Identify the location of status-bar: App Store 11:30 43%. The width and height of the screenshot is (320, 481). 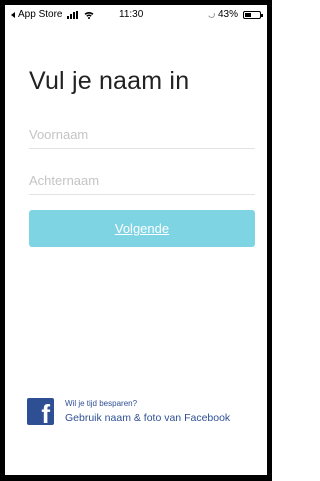
(136, 14).